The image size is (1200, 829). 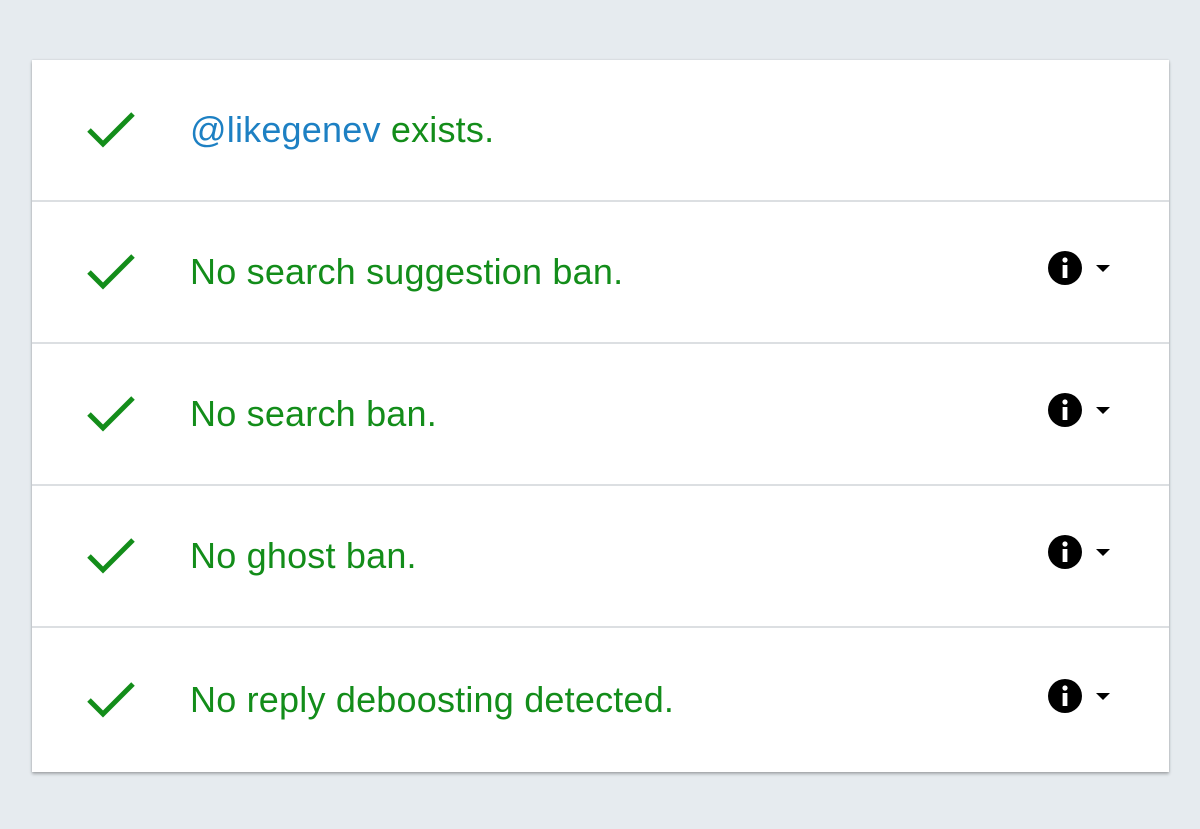 I want to click on result-text: No reply deboosting detected., so click(x=432, y=699).